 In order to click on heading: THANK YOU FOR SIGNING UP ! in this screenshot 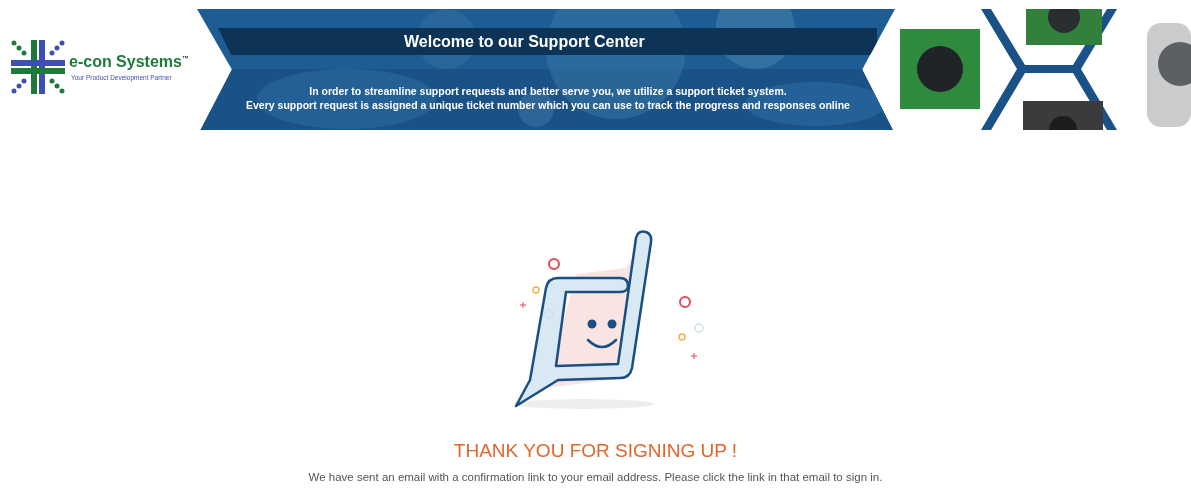, I will do `click(595, 451)`.